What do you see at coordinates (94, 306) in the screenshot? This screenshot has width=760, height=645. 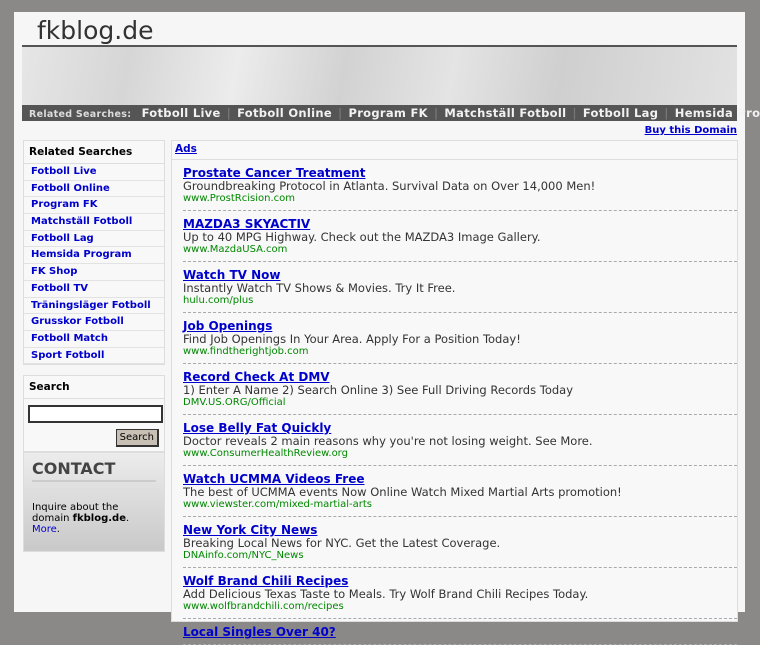 I see `related-search-link: Träningsläger Fotboll` at bounding box center [94, 306].